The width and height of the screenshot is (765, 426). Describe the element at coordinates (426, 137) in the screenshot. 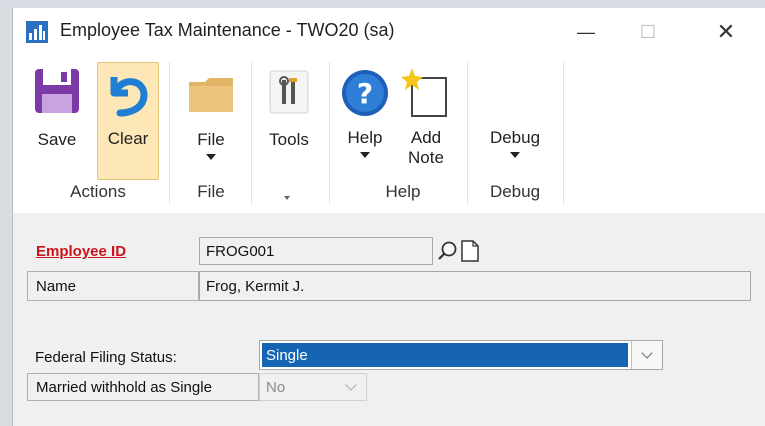

I see `add-note-label-1: Add` at that location.